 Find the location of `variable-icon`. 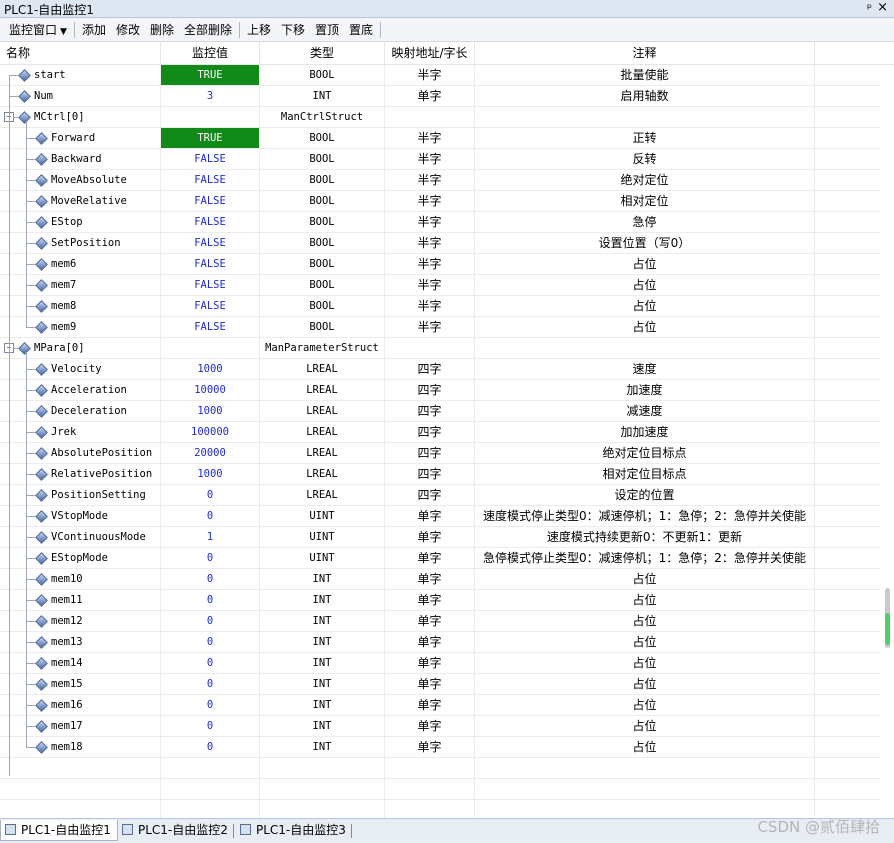

variable-icon is located at coordinates (41, 663).